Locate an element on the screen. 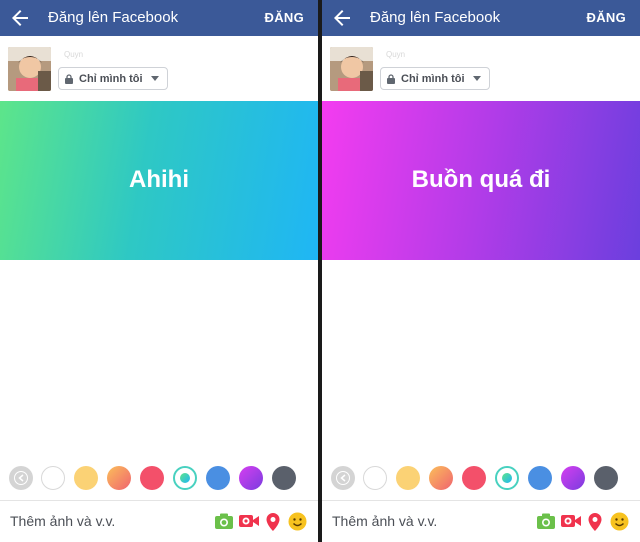 The height and width of the screenshot is (542, 640). banner-text: Buồn quá đi is located at coordinates (481, 180).